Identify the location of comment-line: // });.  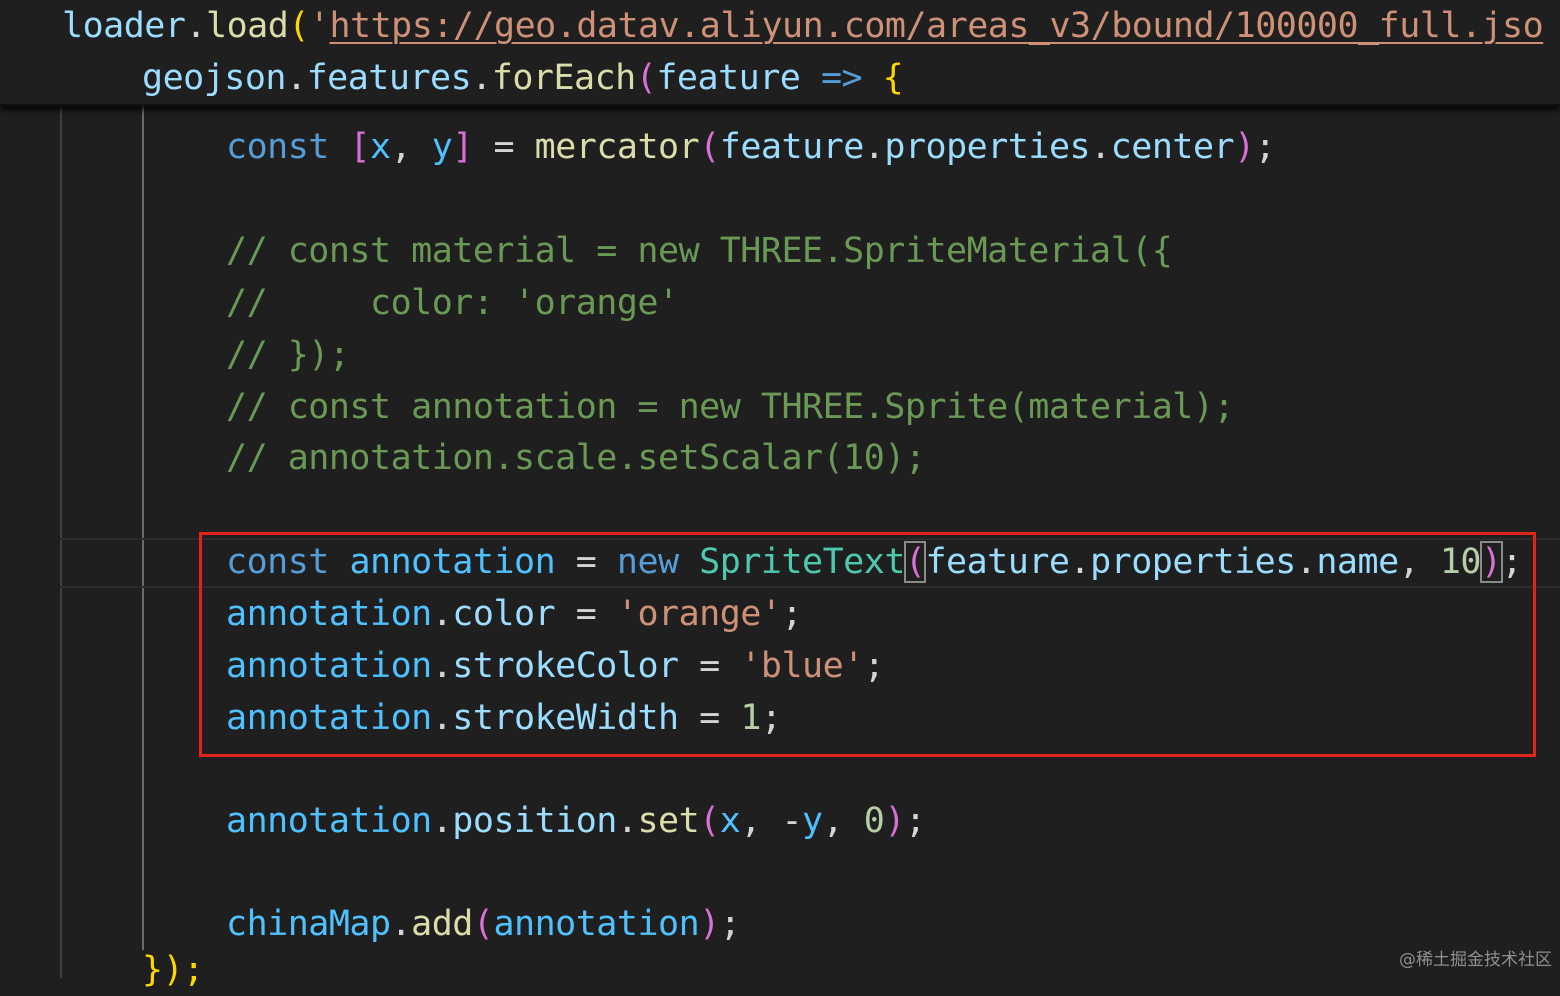
(288, 355).